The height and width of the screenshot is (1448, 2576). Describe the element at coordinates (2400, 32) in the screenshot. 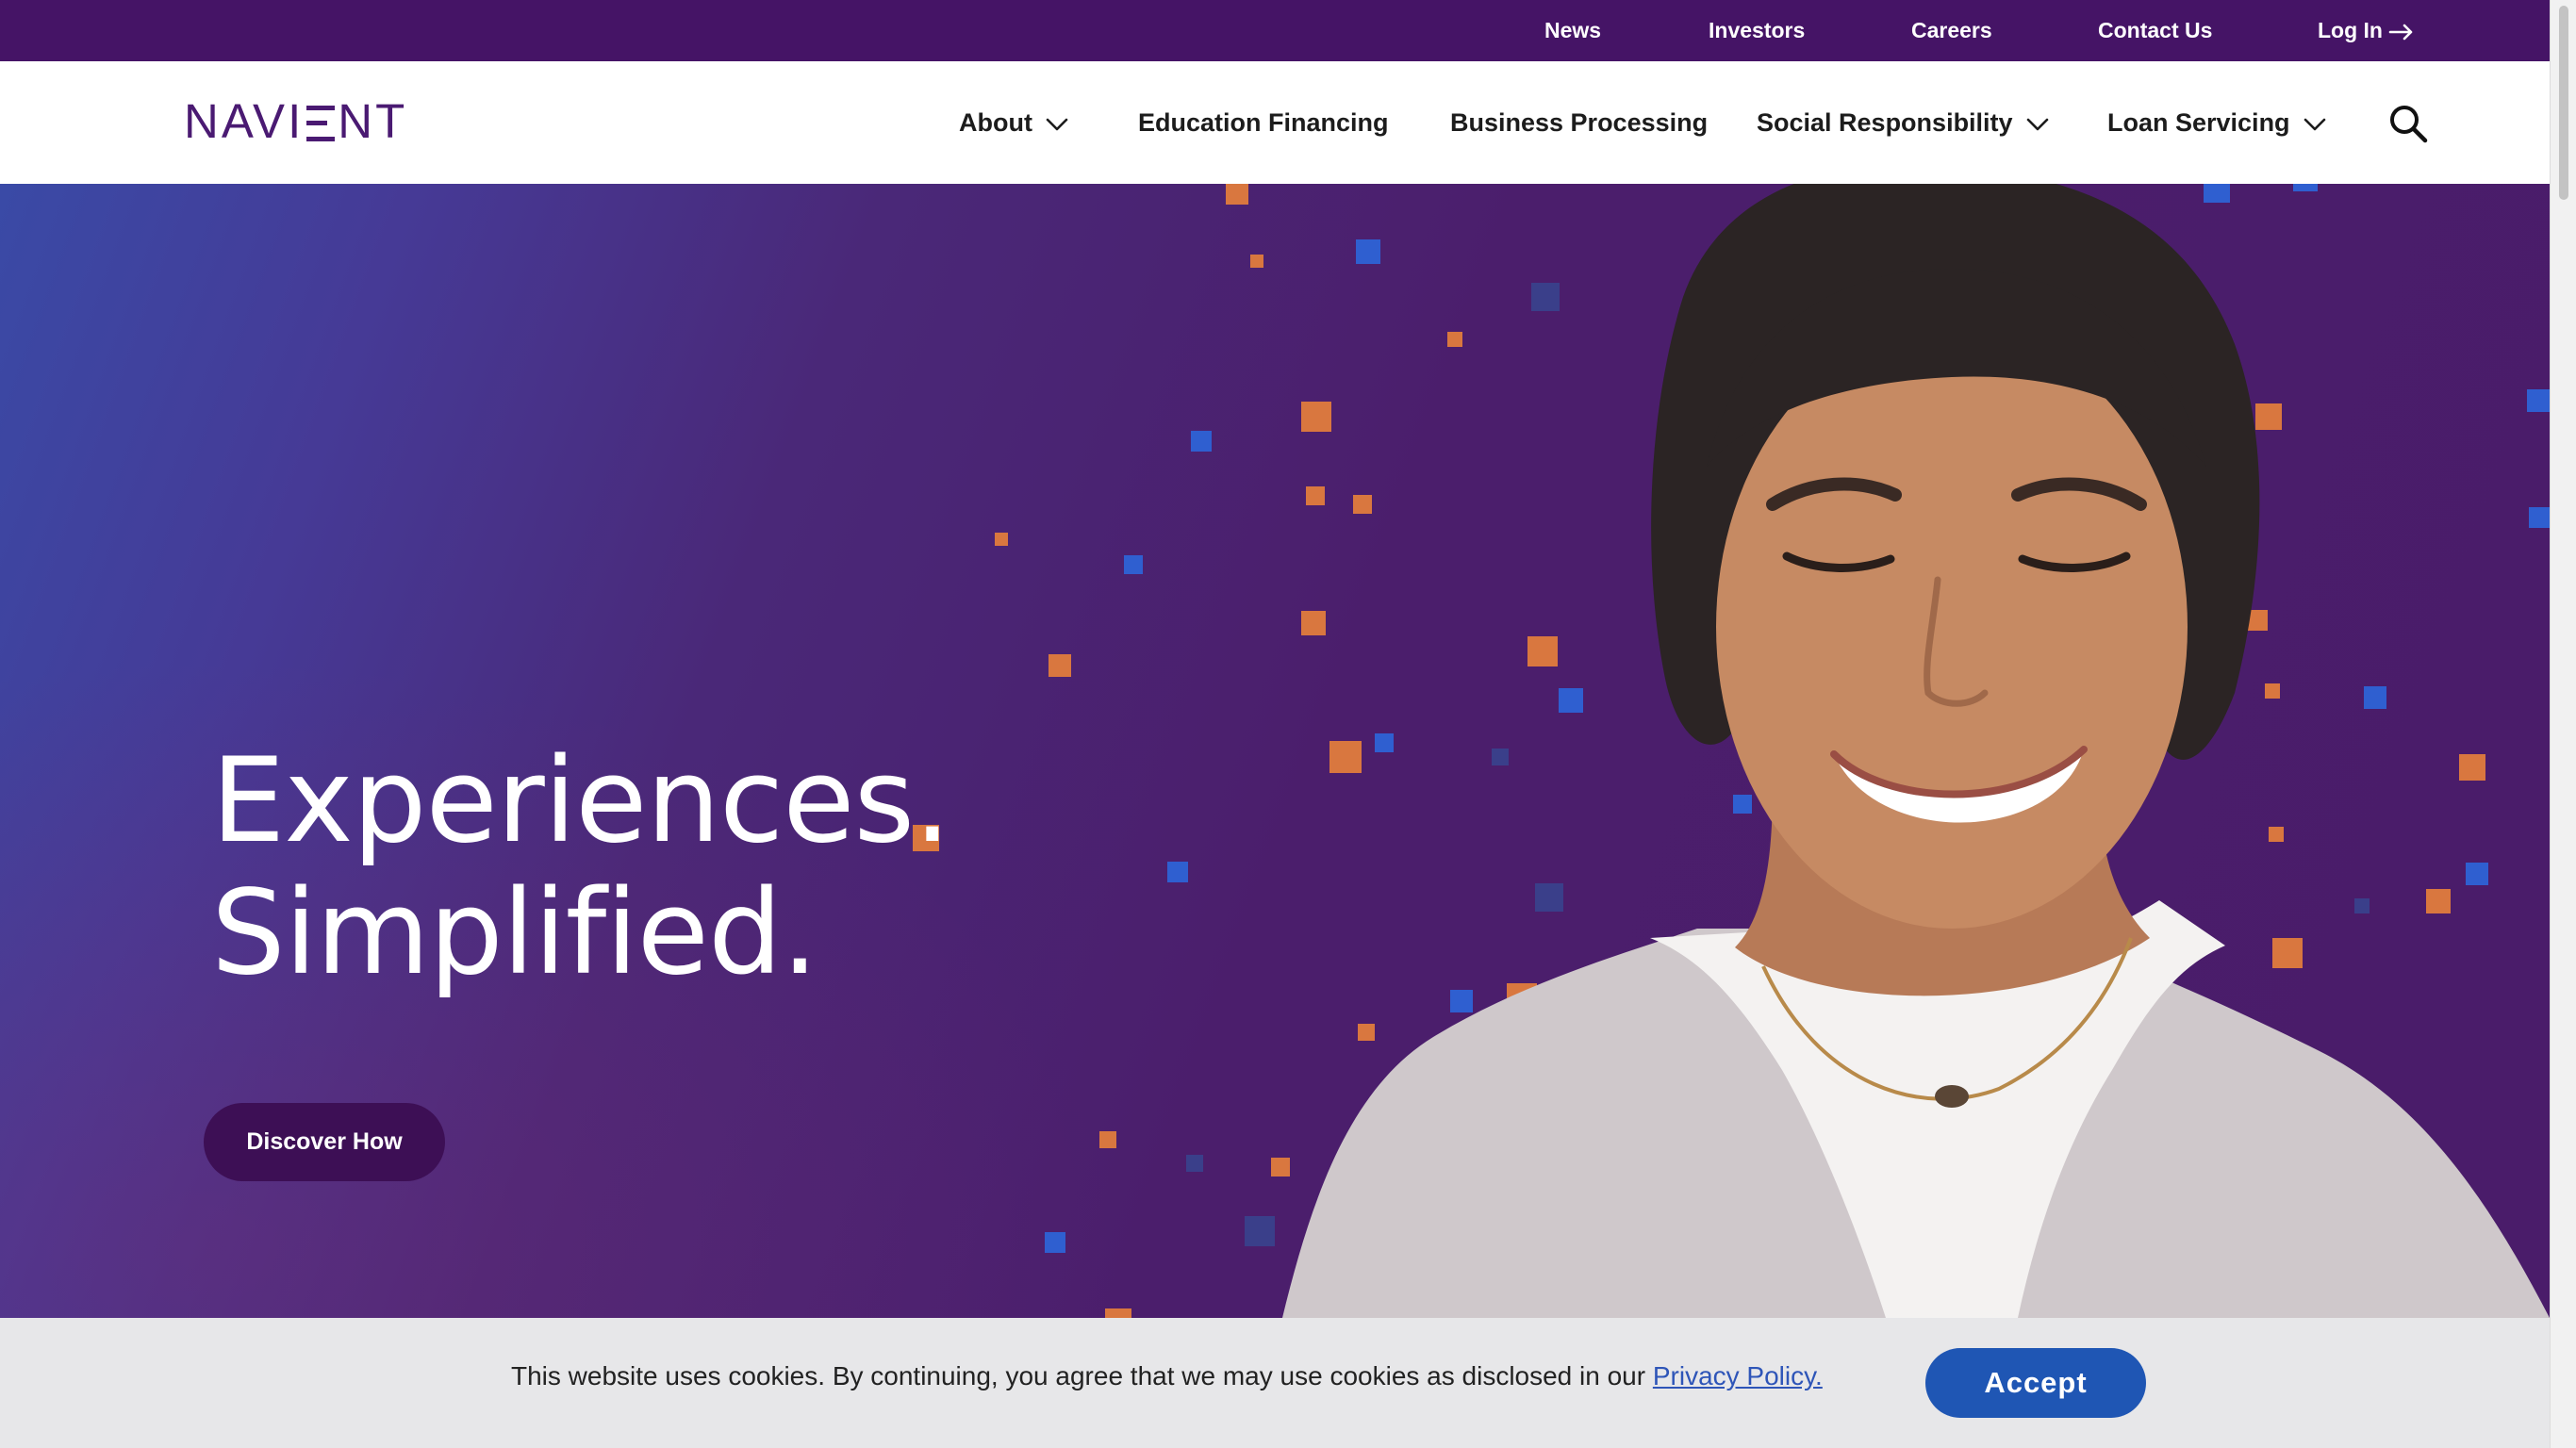

I see `arrow-right-icon` at that location.